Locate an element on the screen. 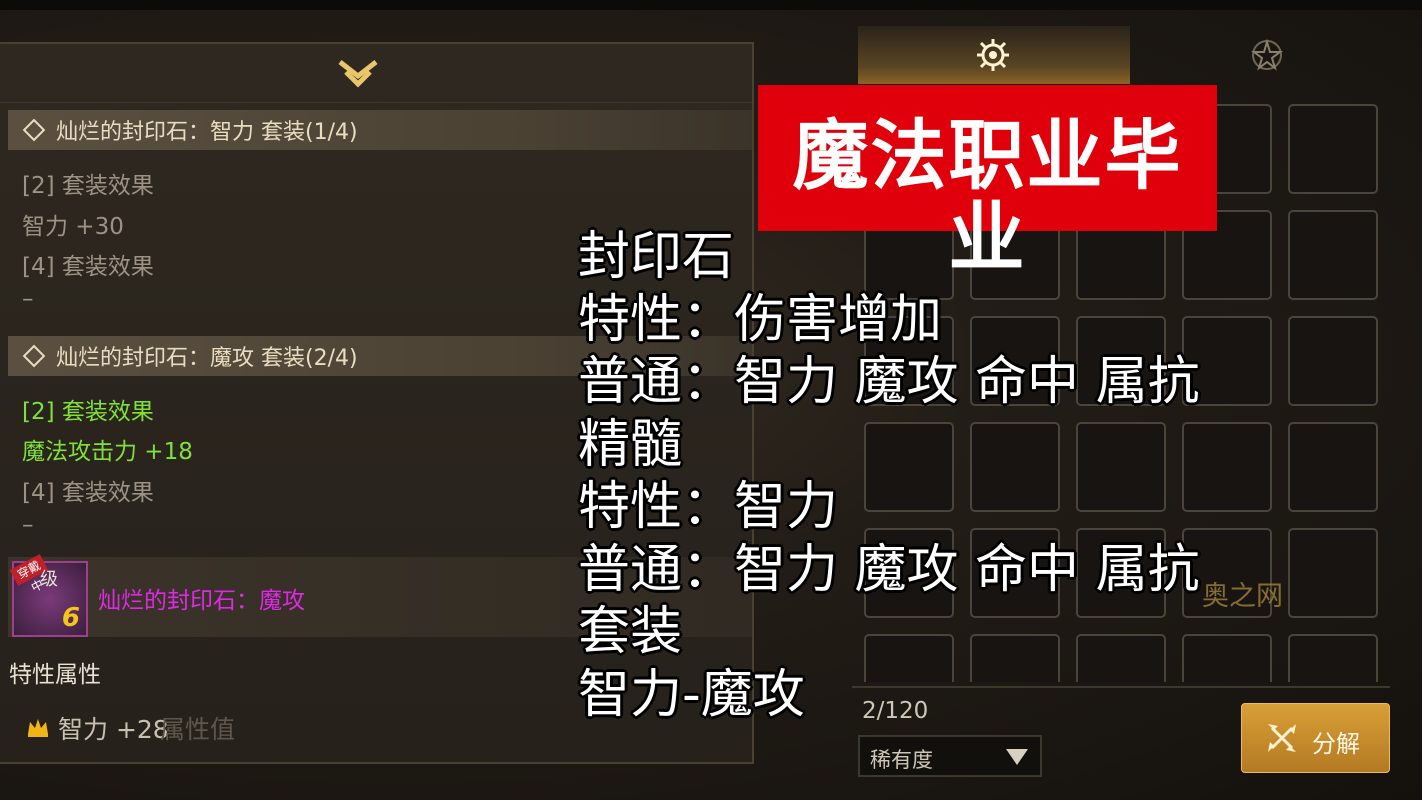  decompose-button-label: 分解 is located at coordinates (1336, 744).